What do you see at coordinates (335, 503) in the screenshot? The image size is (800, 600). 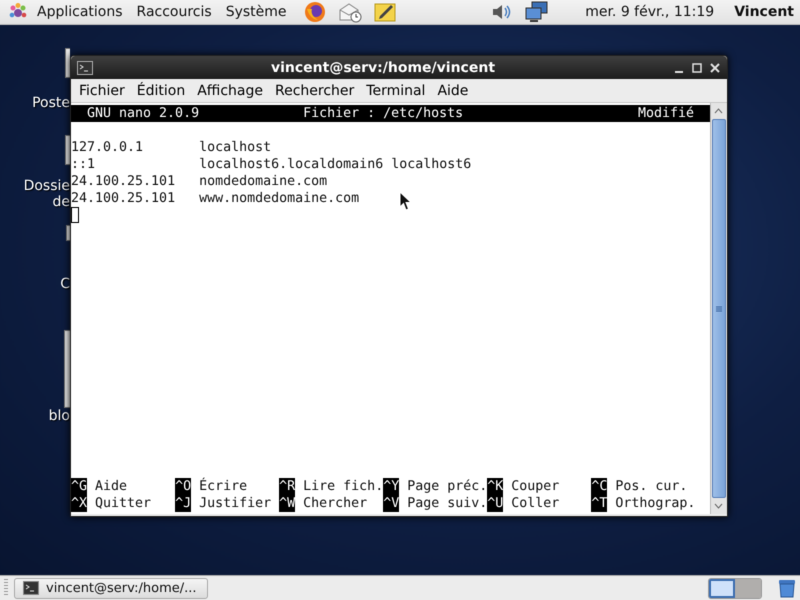 I see `shortcut-label: Chercher` at bounding box center [335, 503].